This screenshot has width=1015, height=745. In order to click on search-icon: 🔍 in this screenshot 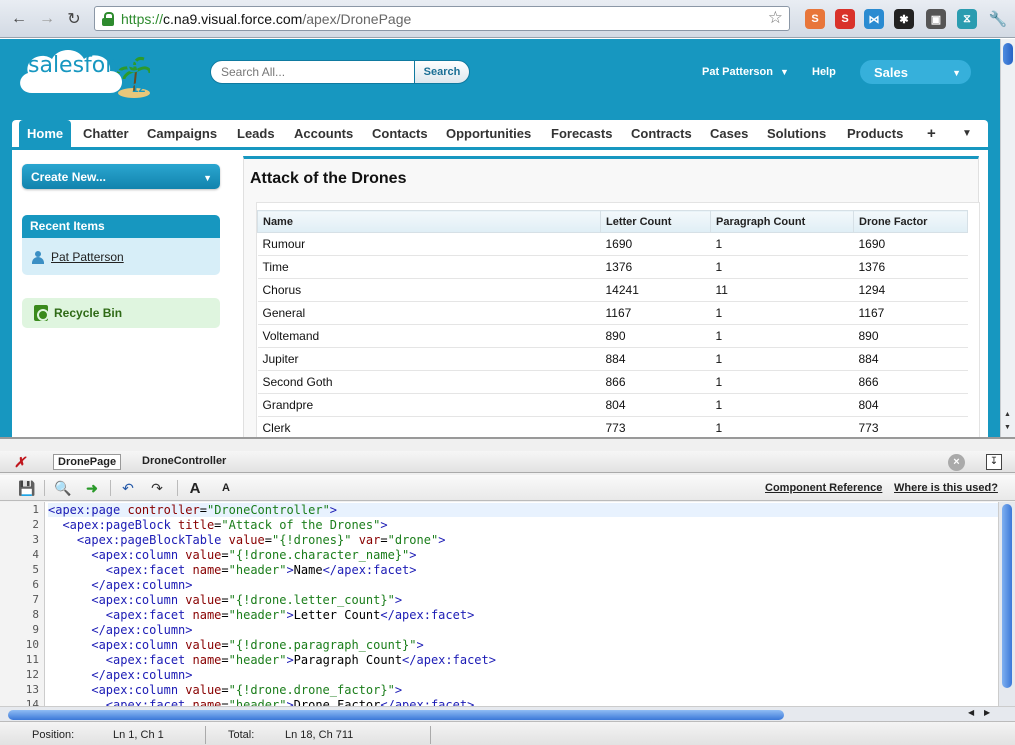, I will do `click(63, 488)`.